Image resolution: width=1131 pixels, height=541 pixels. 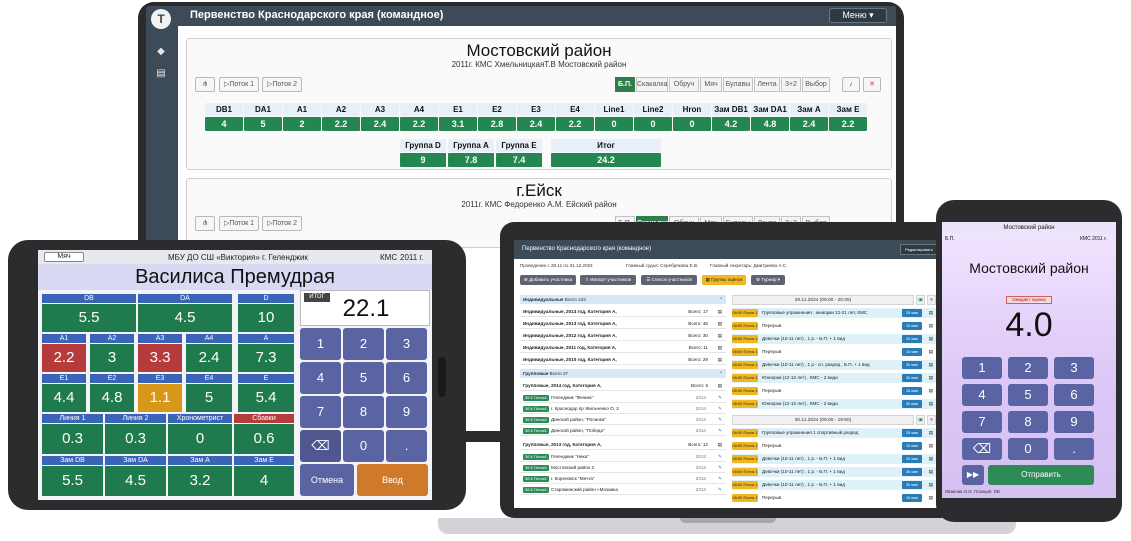 What do you see at coordinates (724, 280) in the screenshot?
I see `score-groups-button: ▦ Группы оценок` at bounding box center [724, 280].